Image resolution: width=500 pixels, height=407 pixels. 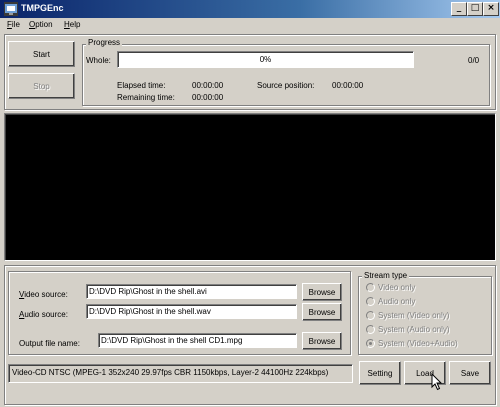 I want to click on video-source-label-text: ideo source:, so click(x=46, y=294).